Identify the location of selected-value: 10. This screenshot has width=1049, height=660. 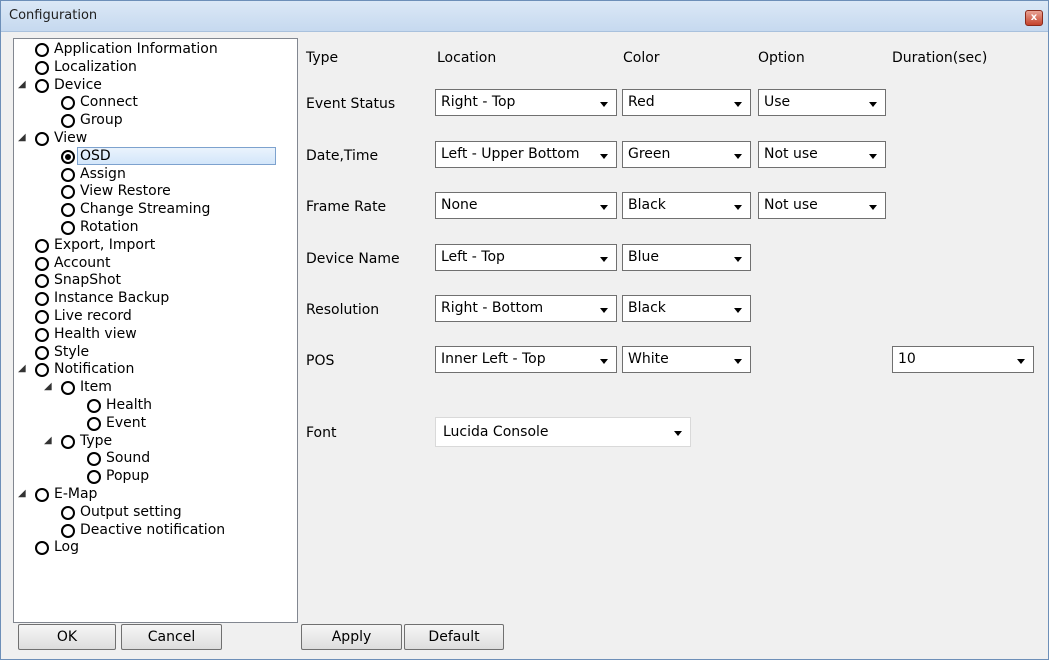
(907, 359).